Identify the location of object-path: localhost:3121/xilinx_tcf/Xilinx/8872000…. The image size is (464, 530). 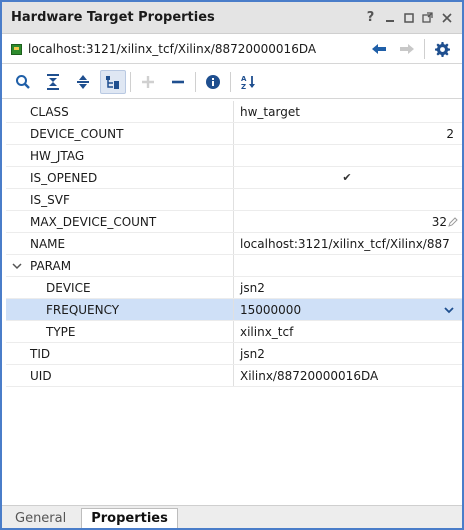
(172, 49).